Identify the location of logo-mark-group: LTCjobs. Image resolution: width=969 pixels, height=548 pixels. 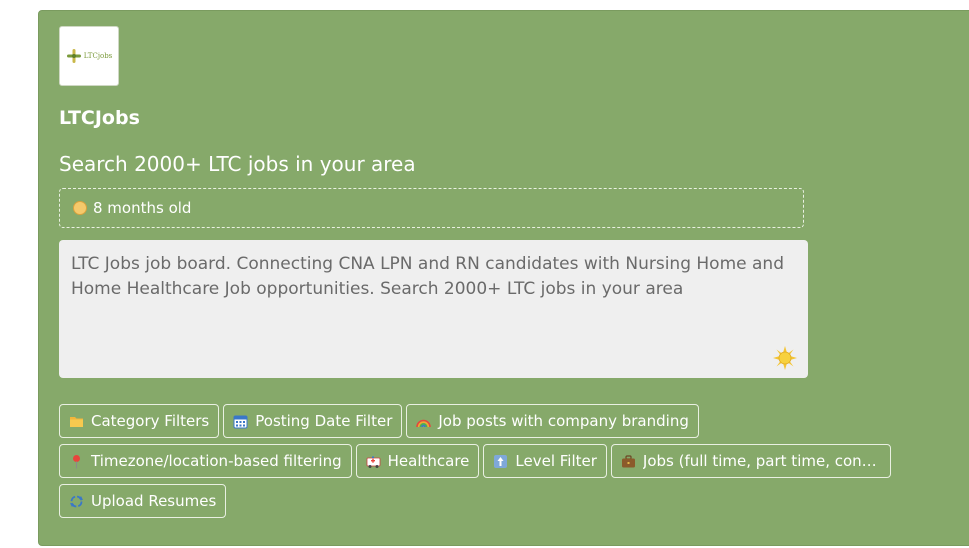
(89, 56).